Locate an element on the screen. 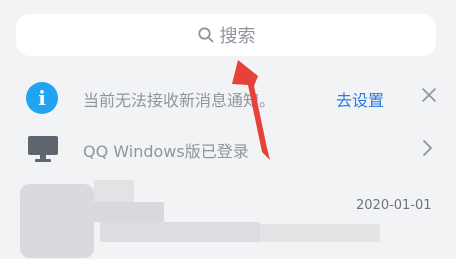  avatar is located at coordinates (57, 221).